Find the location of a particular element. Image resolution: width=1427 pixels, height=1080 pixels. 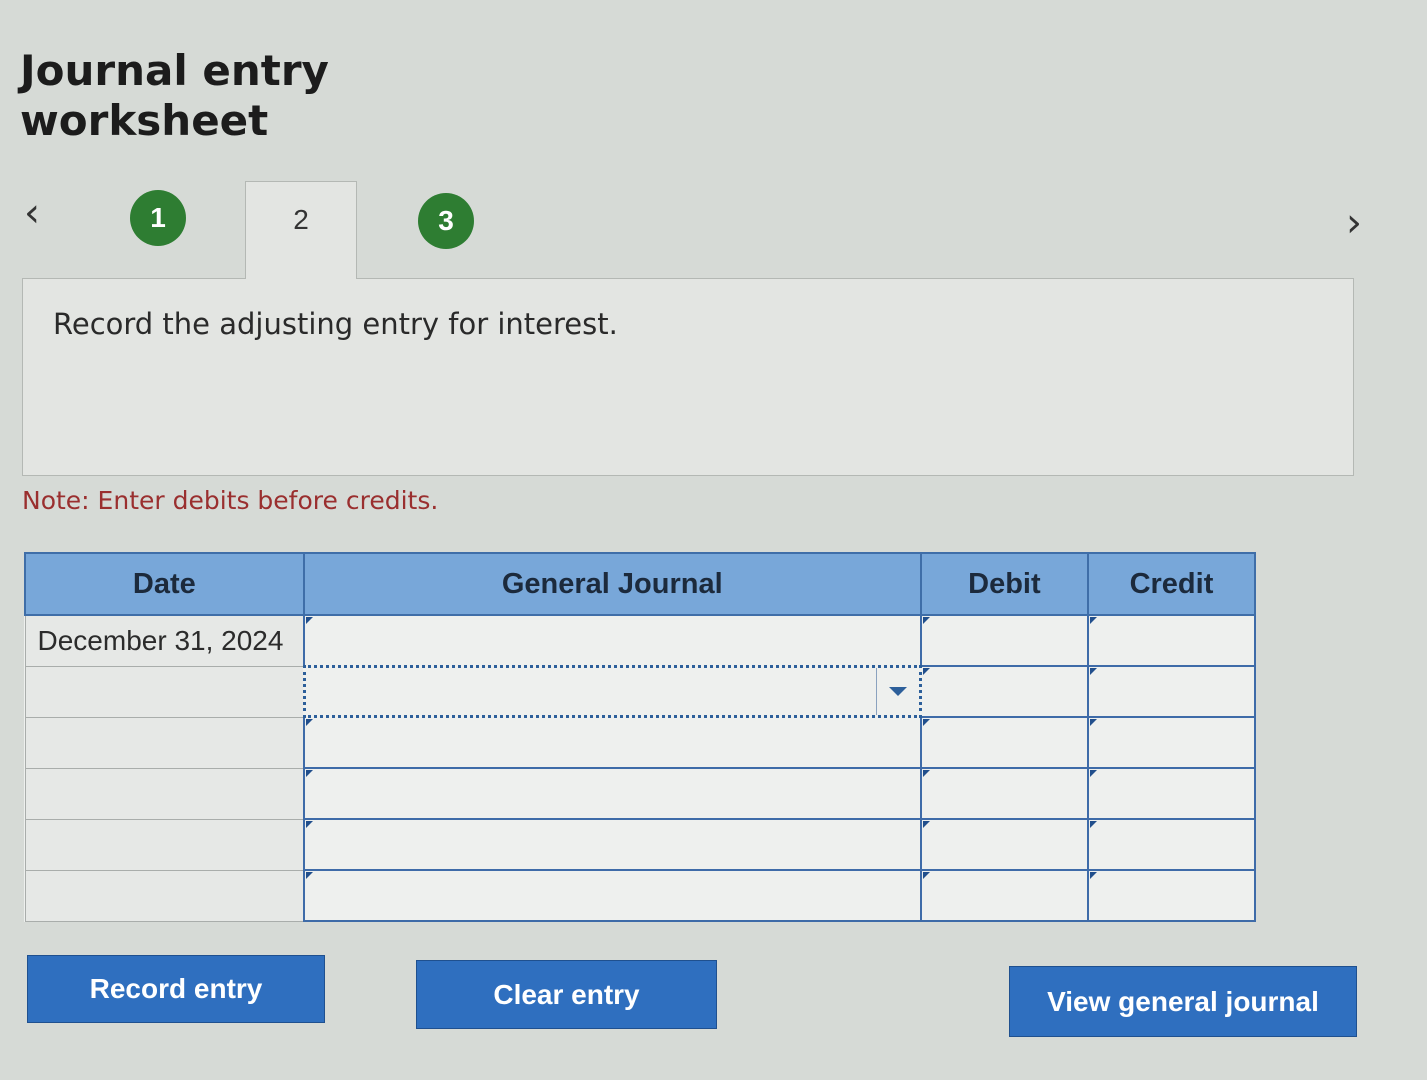

step-3-button: 3 is located at coordinates (446, 221).